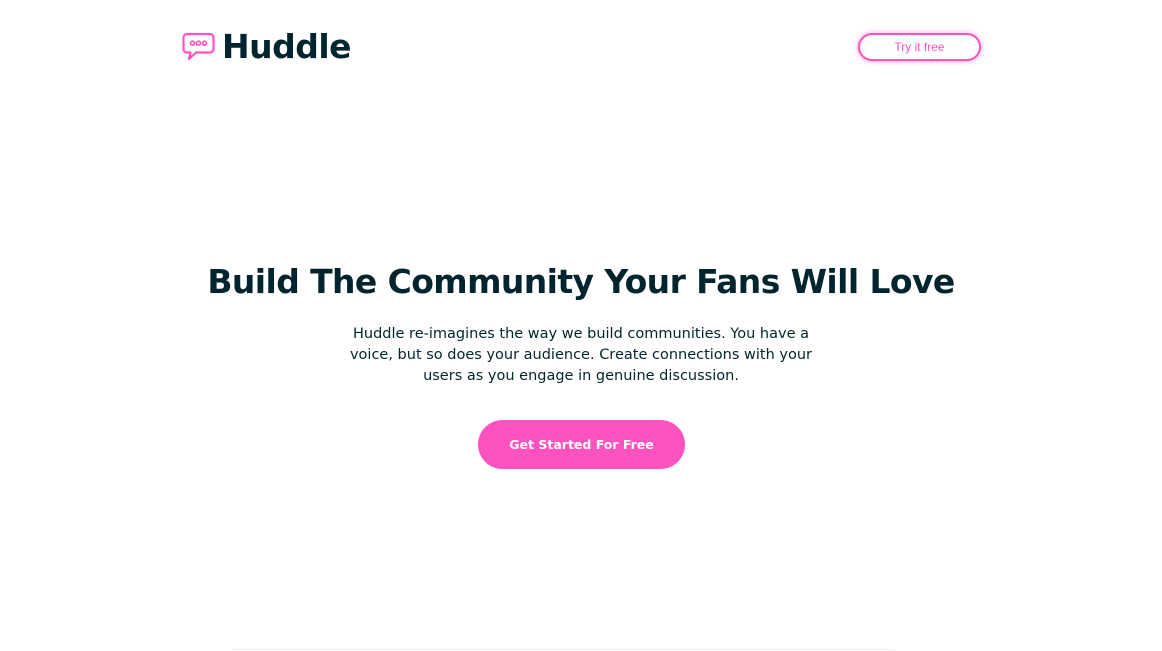  Describe the element at coordinates (919, 47) in the screenshot. I see `try-it-free-button: Try it free` at that location.